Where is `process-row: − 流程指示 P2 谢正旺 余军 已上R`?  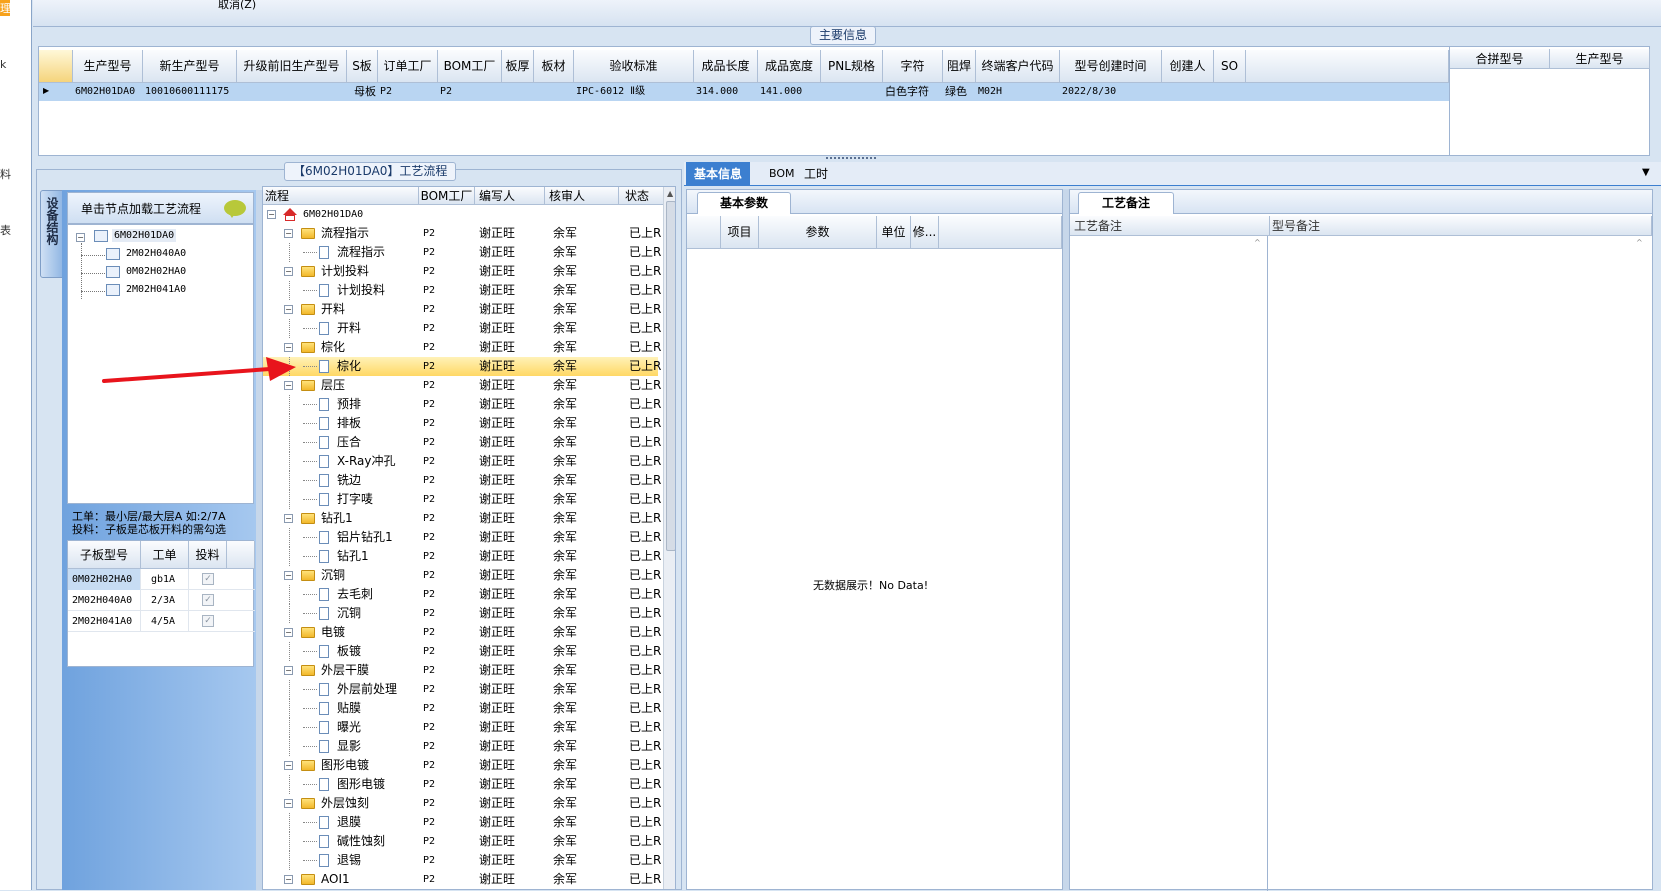 process-row: − 流程指示 P2 谢正旺 余军 已上R is located at coordinates (462, 233).